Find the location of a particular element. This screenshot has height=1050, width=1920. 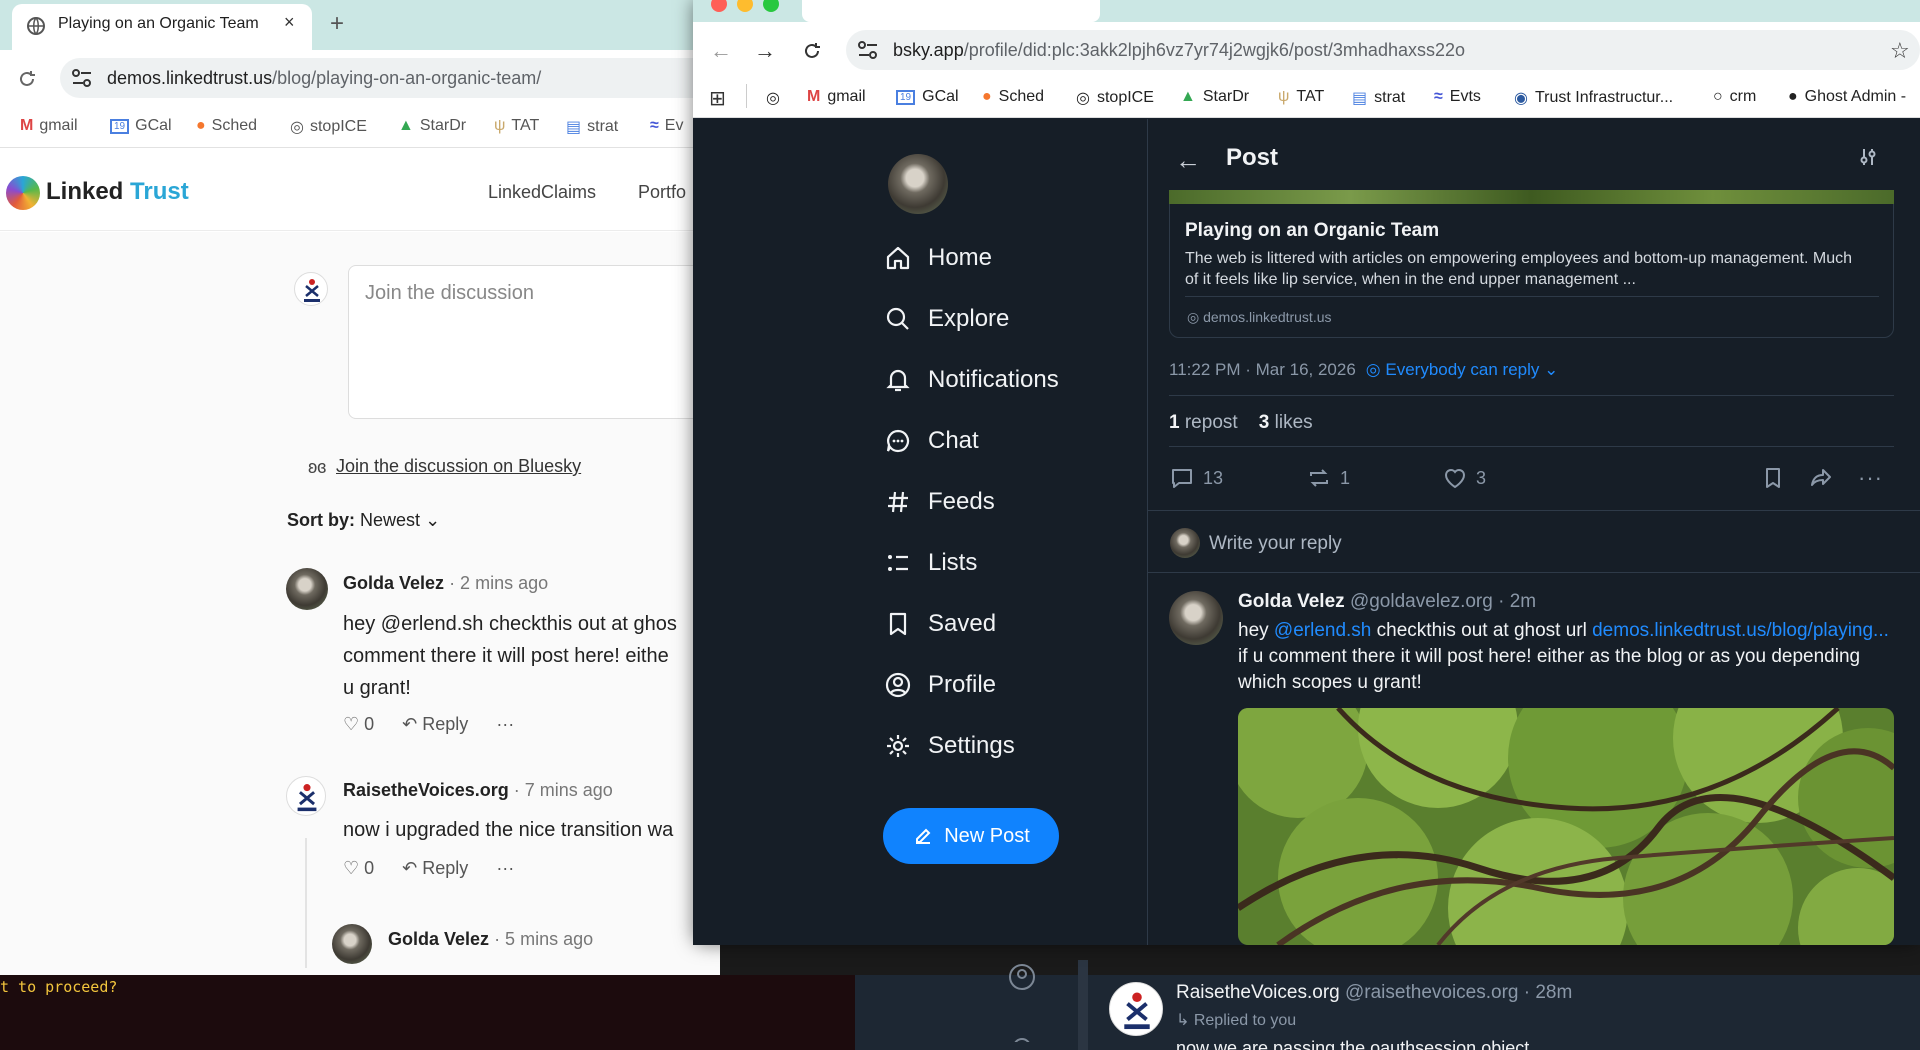

comment-icon is located at coordinates (1182, 478).